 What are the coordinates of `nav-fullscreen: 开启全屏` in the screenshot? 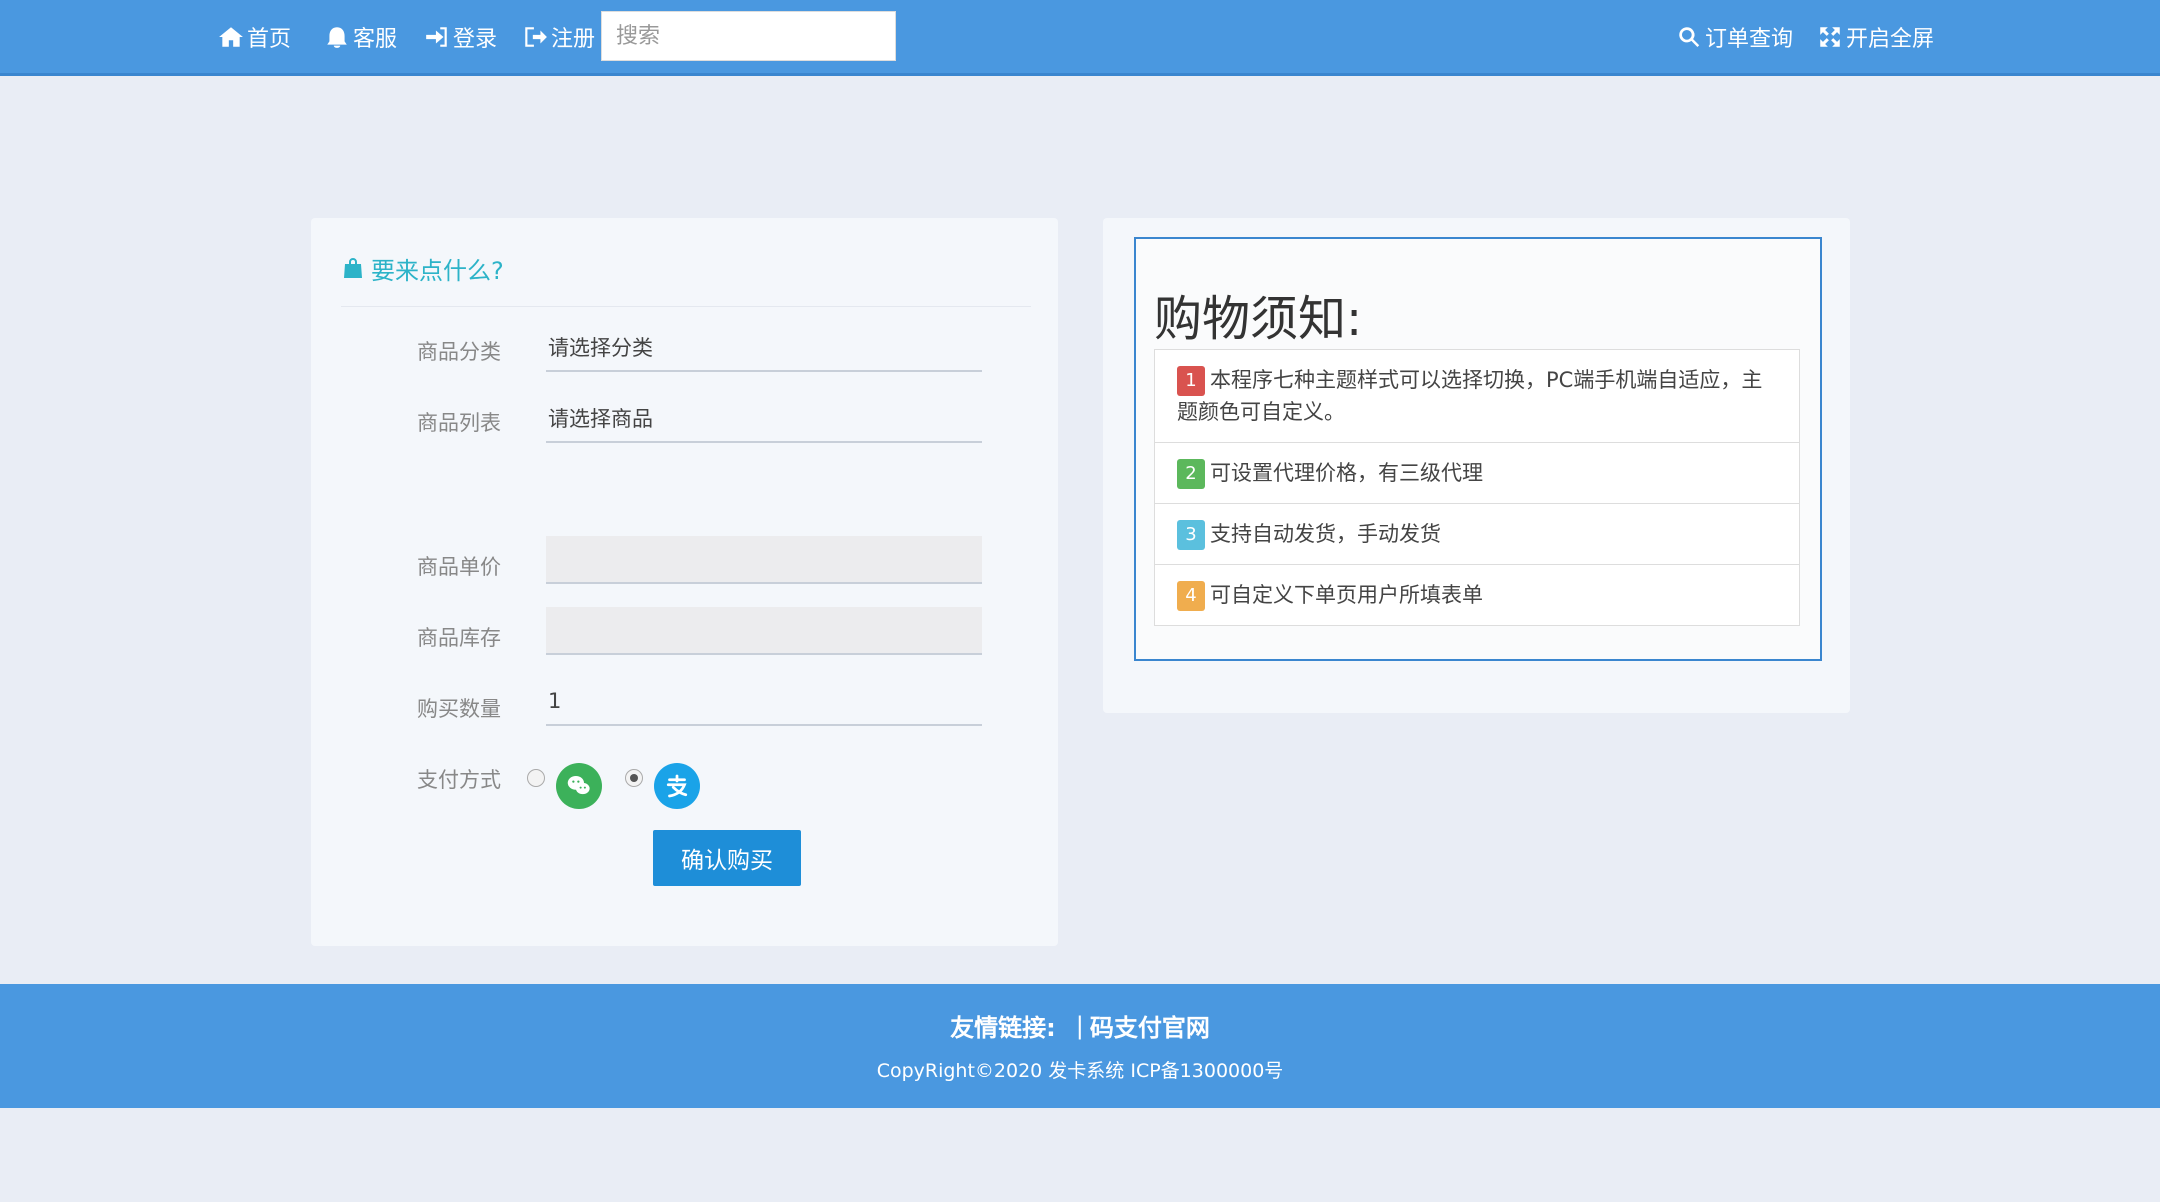 It's located at (1875, 37).